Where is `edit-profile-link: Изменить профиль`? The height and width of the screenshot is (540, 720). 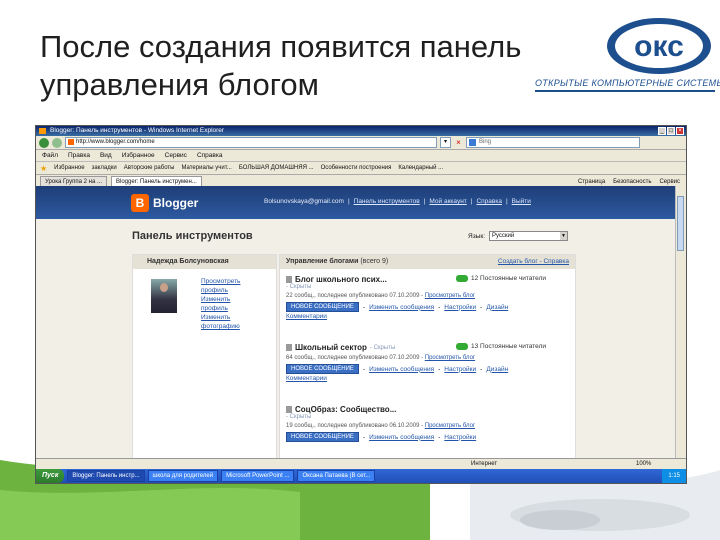
edit-profile-link: Изменить профиль is located at coordinates (223, 304).